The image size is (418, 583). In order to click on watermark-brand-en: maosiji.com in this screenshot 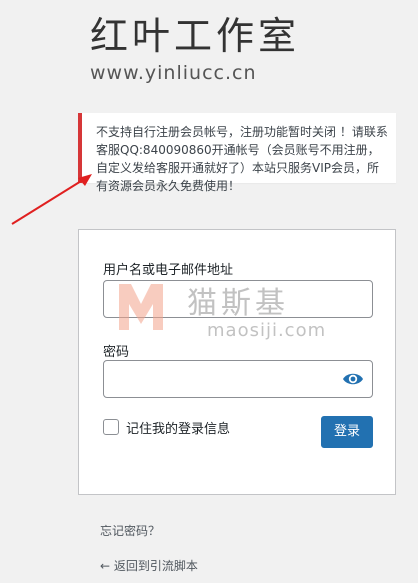, I will do `click(267, 330)`.